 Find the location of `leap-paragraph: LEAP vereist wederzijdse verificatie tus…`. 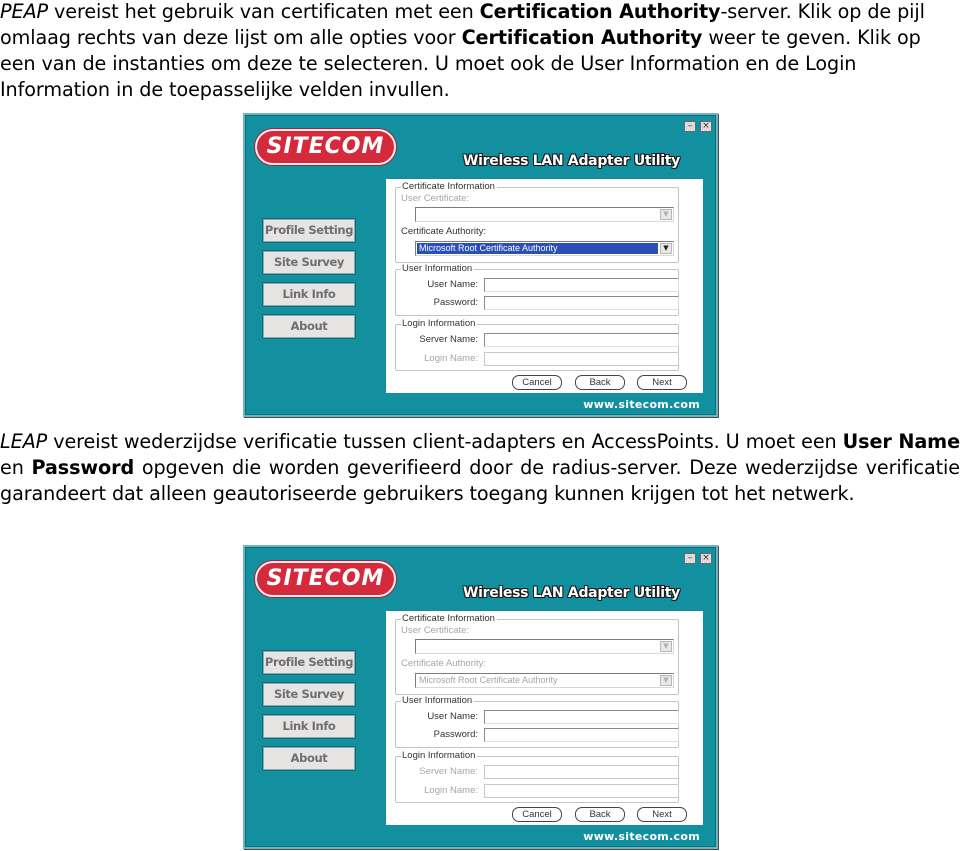

leap-paragraph: LEAP vereist wederzijdse verificatie tus… is located at coordinates (480, 468).